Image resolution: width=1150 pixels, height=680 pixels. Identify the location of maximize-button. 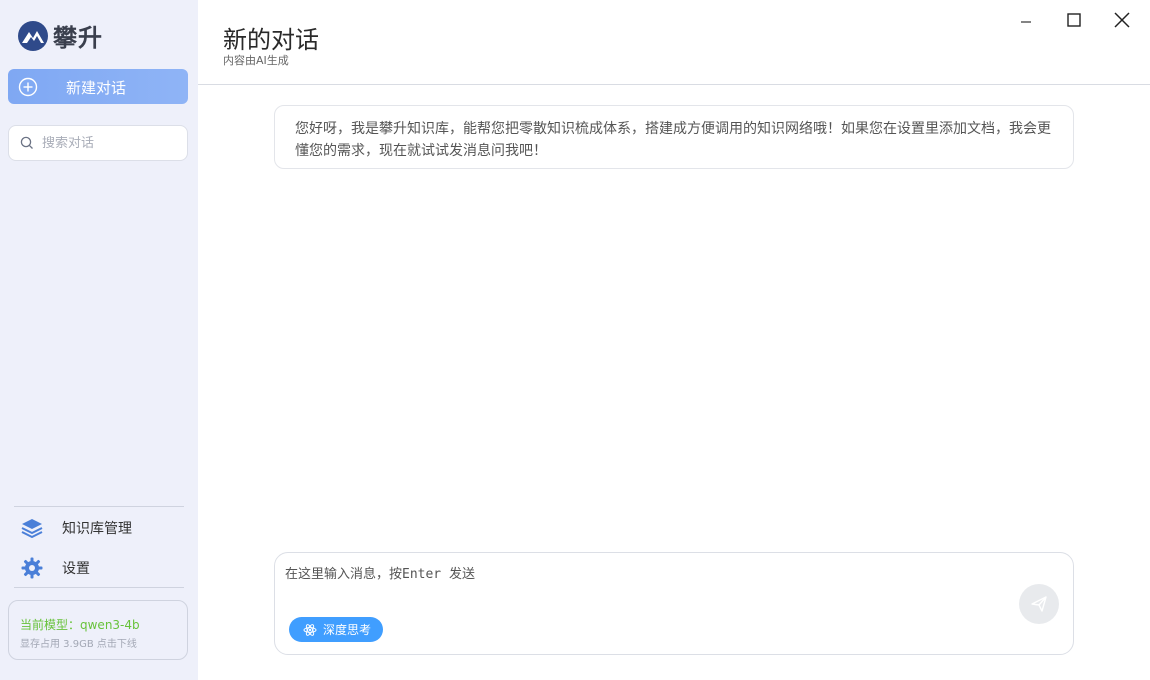
(1074, 20).